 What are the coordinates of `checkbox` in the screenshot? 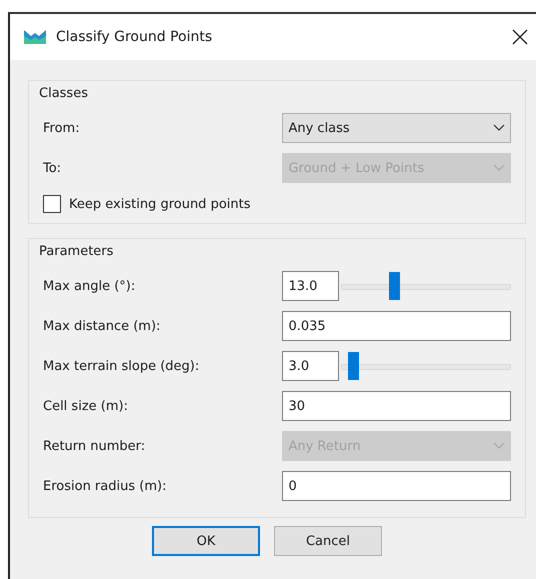 It's located at (52, 204).